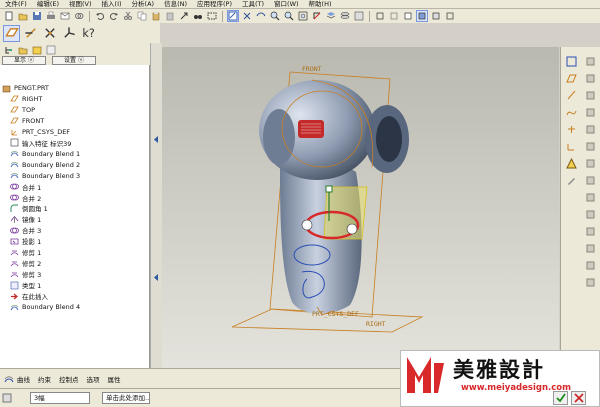 The height and width of the screenshot is (407, 600). Describe the element at coordinates (394, 16) in the screenshot. I see `hidden-line-icon` at that location.